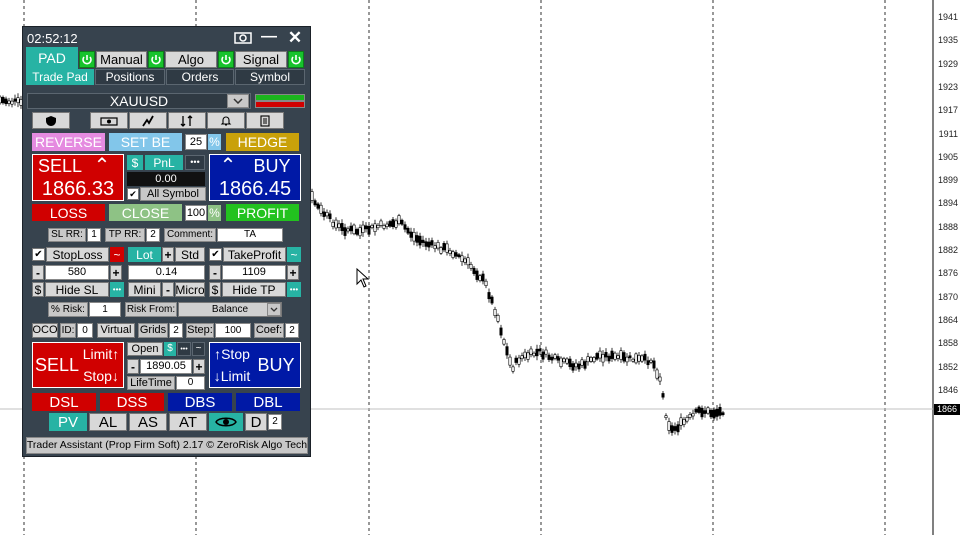 Image resolution: width=960 pixels, height=535 pixels. I want to click on open-options-button: •••, so click(184, 349).